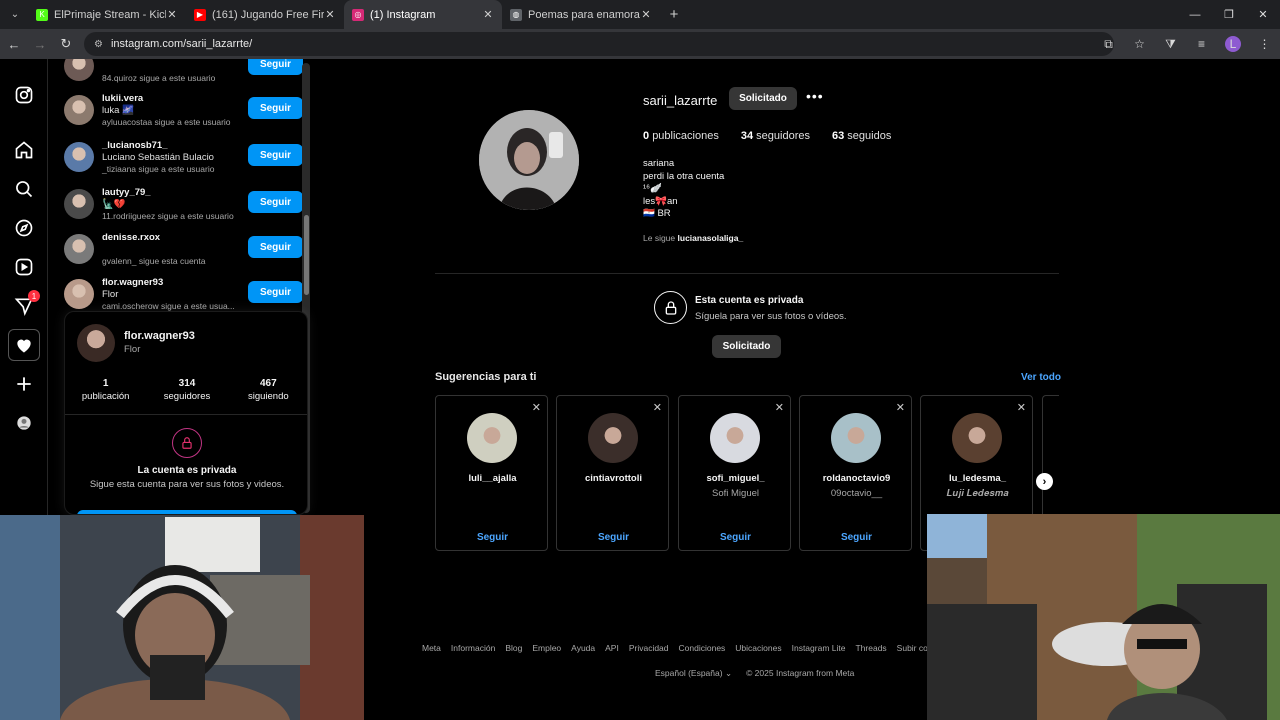  Describe the element at coordinates (1195, 14) in the screenshot. I see `minimize-icon: —` at that location.